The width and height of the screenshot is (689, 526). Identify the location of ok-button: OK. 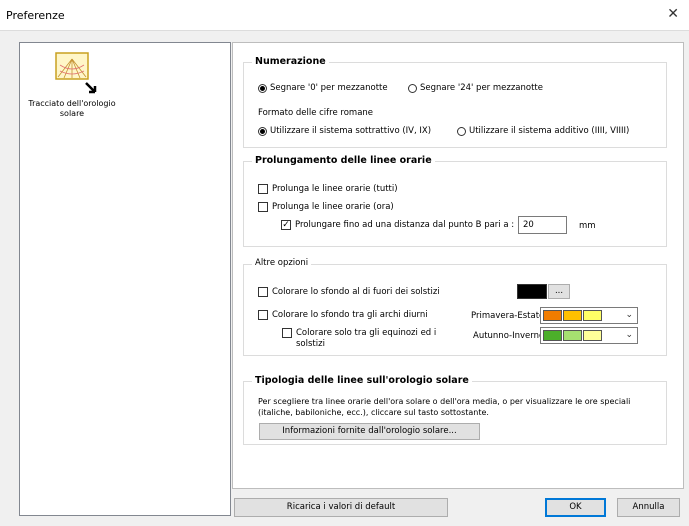
(575, 507).